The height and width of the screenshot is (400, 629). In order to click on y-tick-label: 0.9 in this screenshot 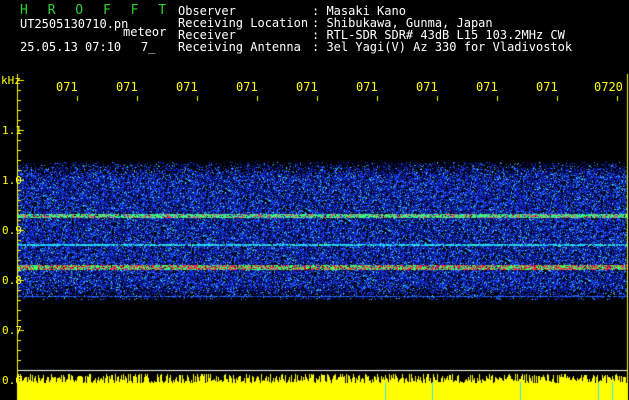, I will do `click(12, 230)`.